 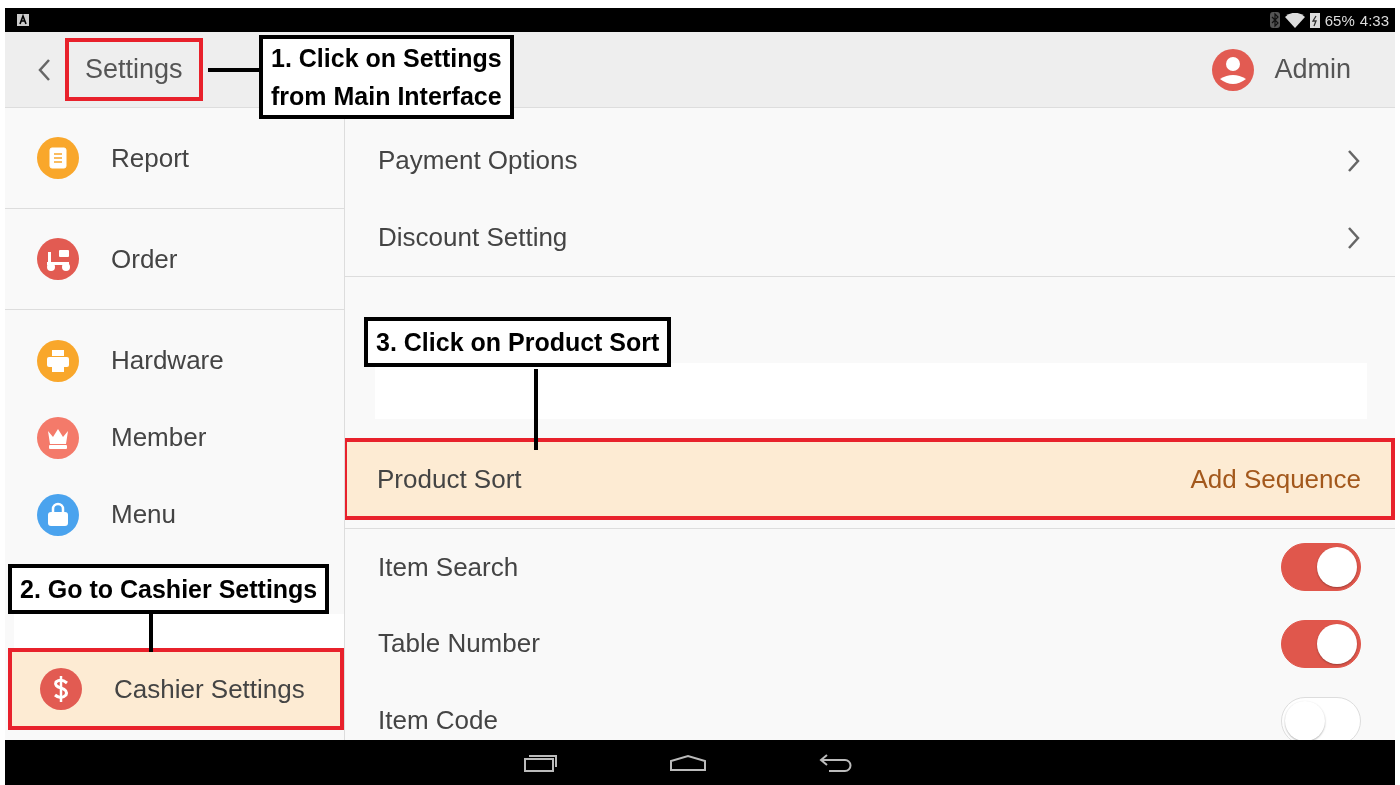 What do you see at coordinates (836, 762) in the screenshot?
I see `back-arrow-icon` at bounding box center [836, 762].